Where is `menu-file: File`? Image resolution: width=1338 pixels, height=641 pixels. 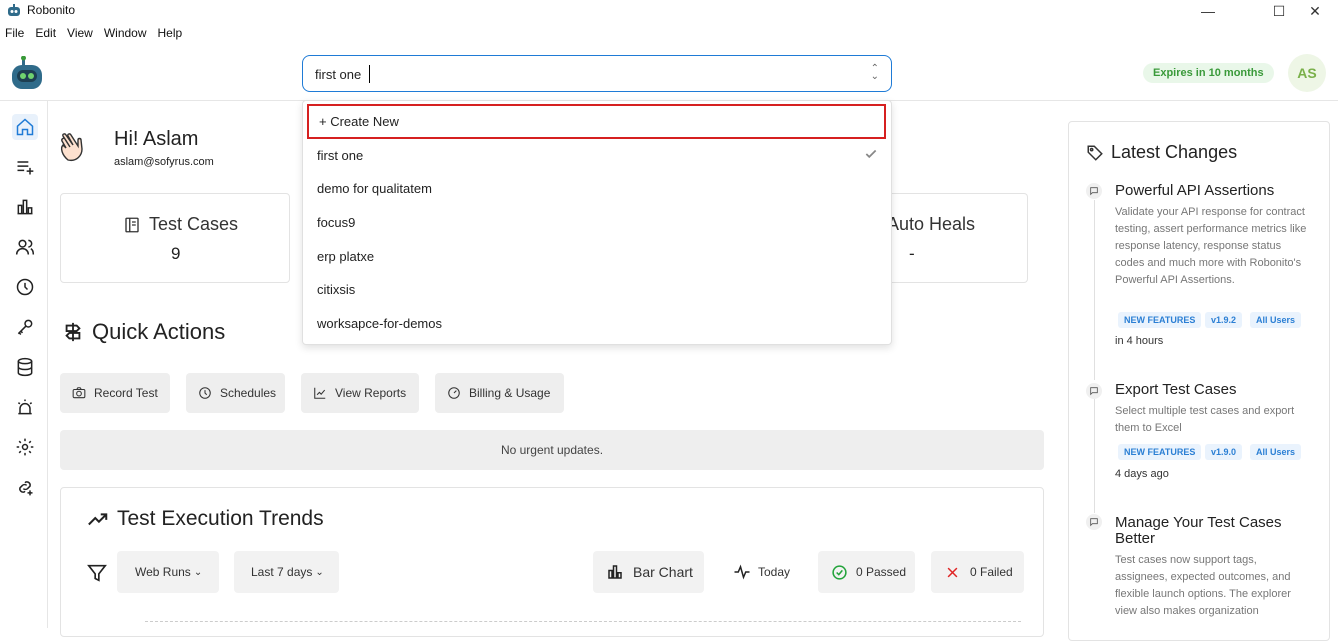
menu-file: File is located at coordinates (14, 36).